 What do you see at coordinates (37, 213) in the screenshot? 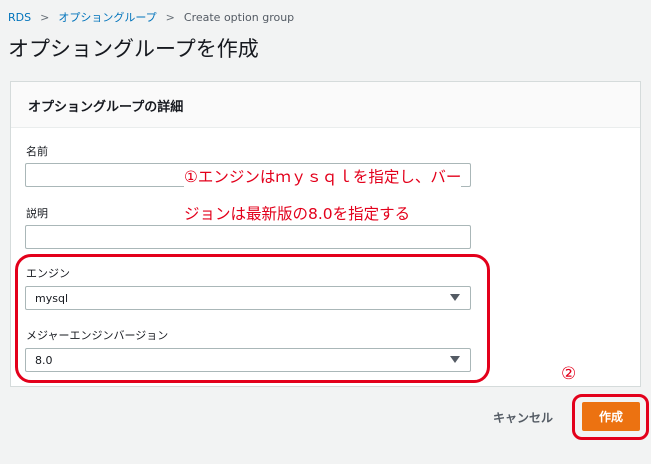
I see `description-label: 説明` at bounding box center [37, 213].